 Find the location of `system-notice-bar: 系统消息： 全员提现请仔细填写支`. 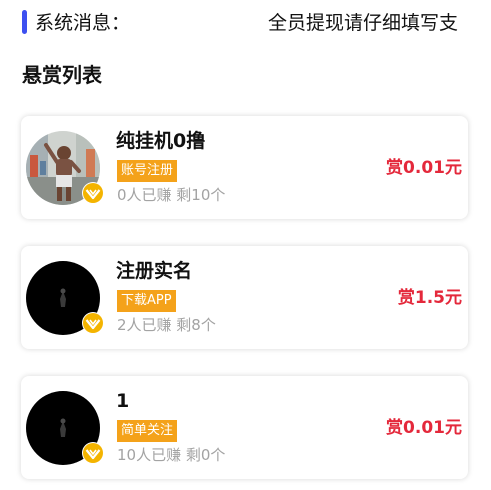

system-notice-bar: 系统消息： 全员提现请仔细填写支 is located at coordinates (245, 23).